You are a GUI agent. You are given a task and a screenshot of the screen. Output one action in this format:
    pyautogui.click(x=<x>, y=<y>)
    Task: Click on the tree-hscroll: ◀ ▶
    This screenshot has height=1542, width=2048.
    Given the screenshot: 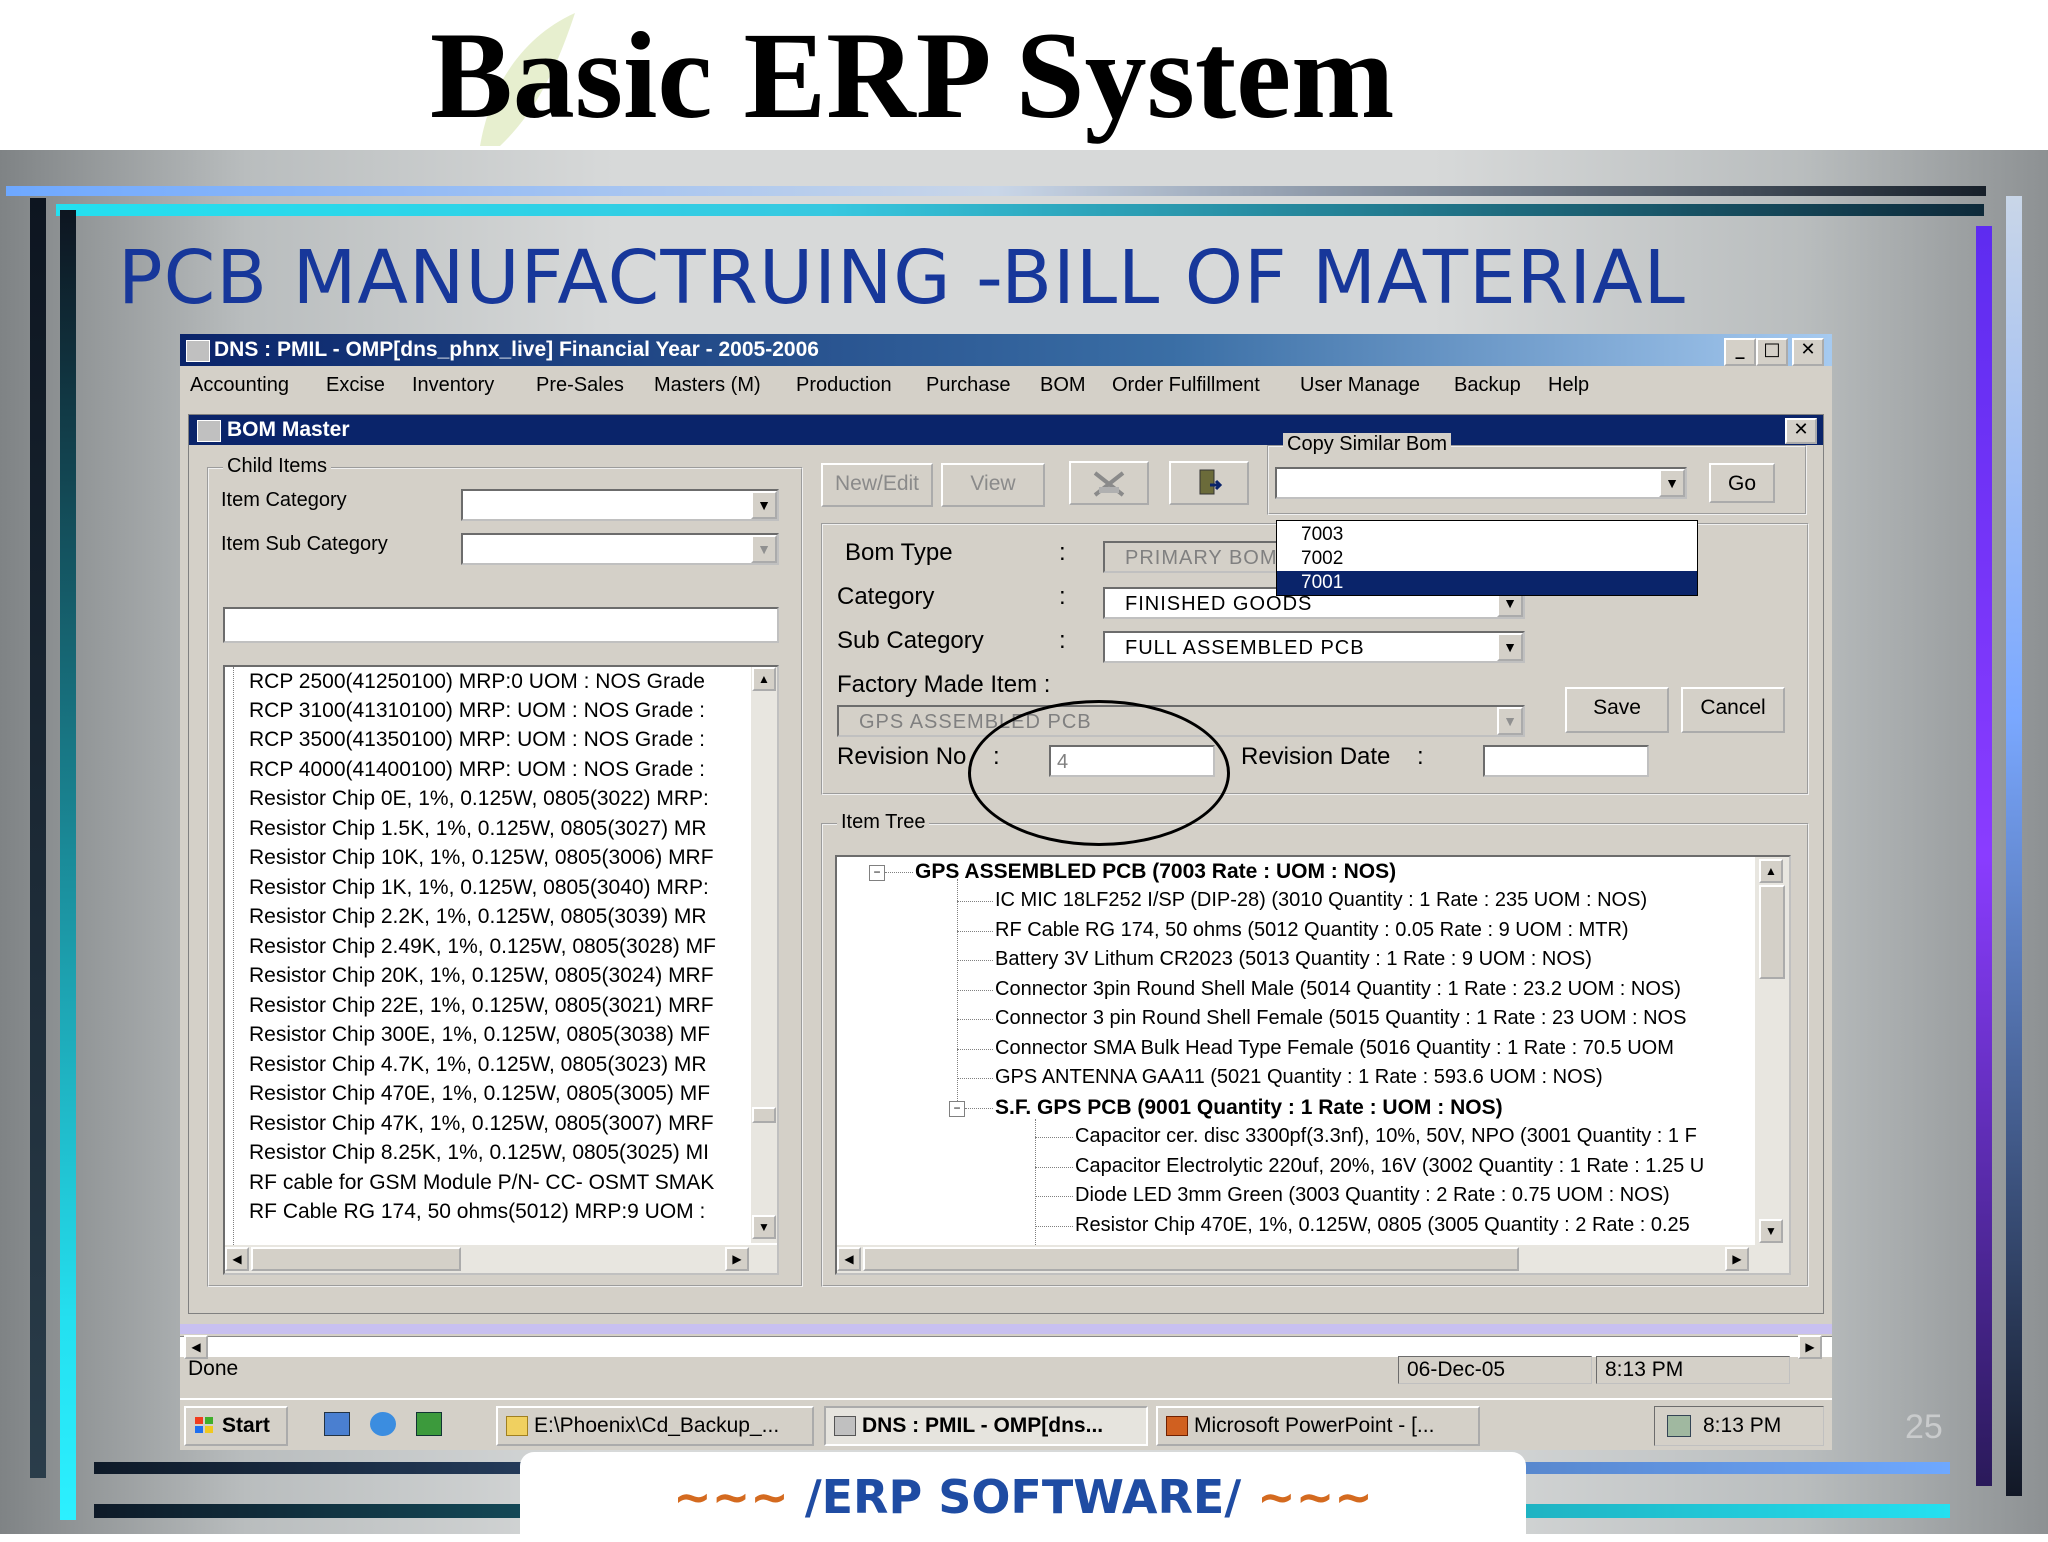 What is the action you would take?
    pyautogui.click(x=1313, y=1259)
    